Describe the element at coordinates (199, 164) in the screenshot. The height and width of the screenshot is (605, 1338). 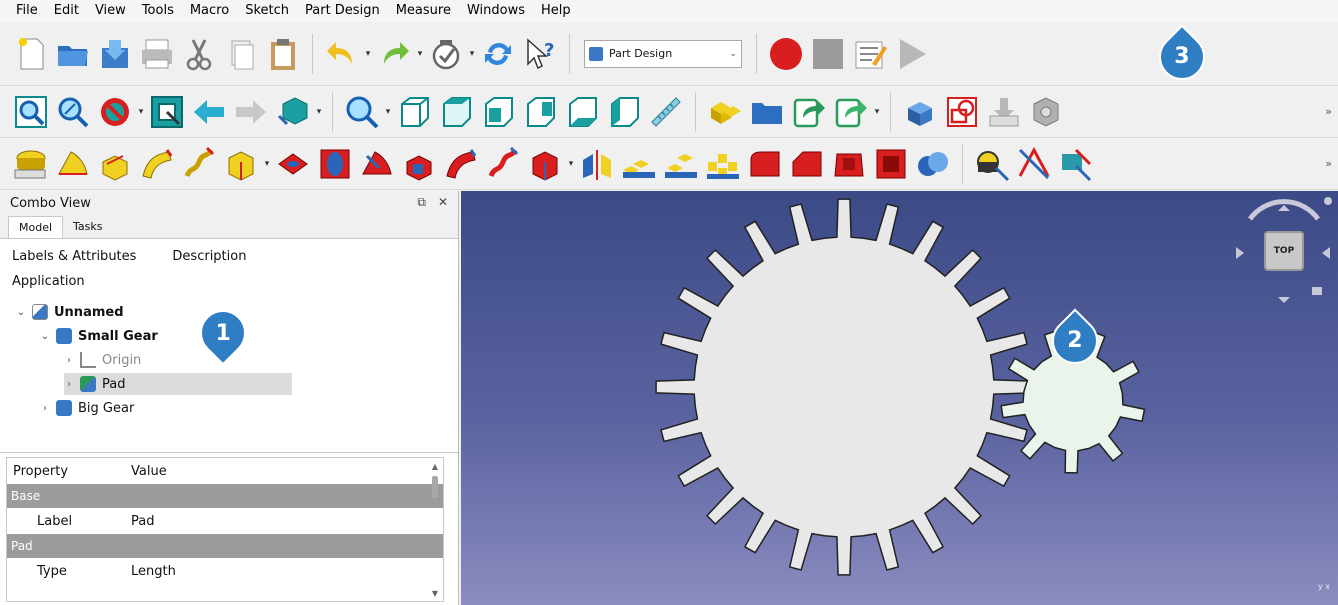
I see `additive-helix-icon` at that location.